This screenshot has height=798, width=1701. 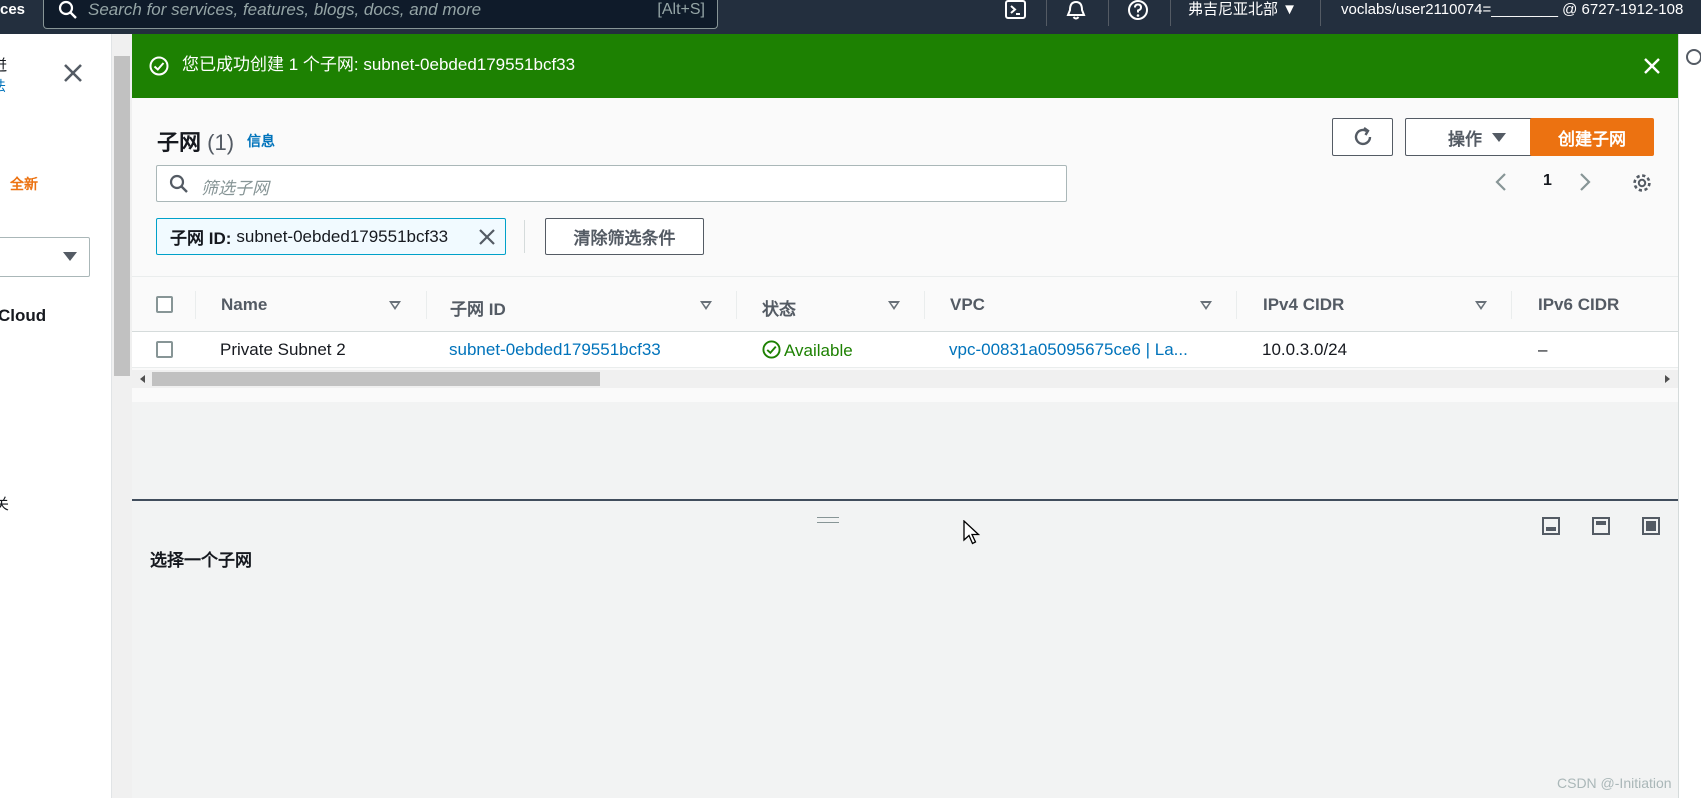 What do you see at coordinates (1016, 11) in the screenshot?
I see `cloudshell-icon` at bounding box center [1016, 11].